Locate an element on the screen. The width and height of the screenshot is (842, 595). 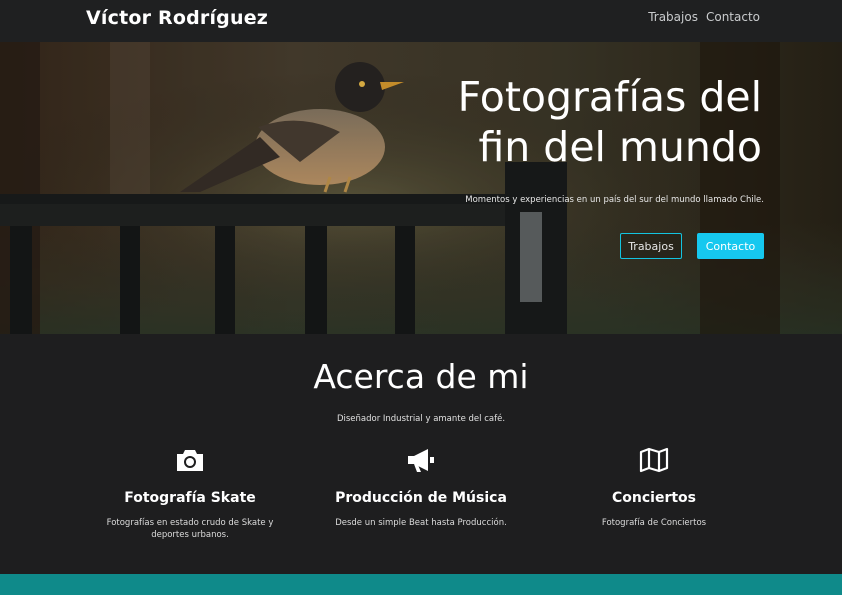
feature-concerts: Conciertos Fotografía de Conciertos is located at coordinates (654, 487).